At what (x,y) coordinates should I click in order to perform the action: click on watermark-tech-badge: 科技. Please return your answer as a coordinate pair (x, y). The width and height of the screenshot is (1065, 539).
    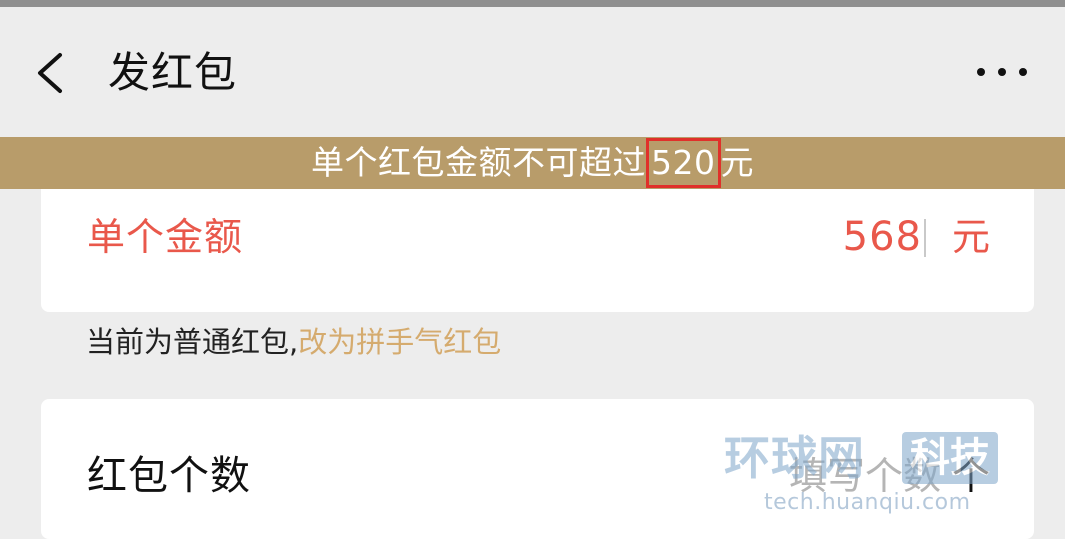
    Looking at the image, I should click on (950, 458).